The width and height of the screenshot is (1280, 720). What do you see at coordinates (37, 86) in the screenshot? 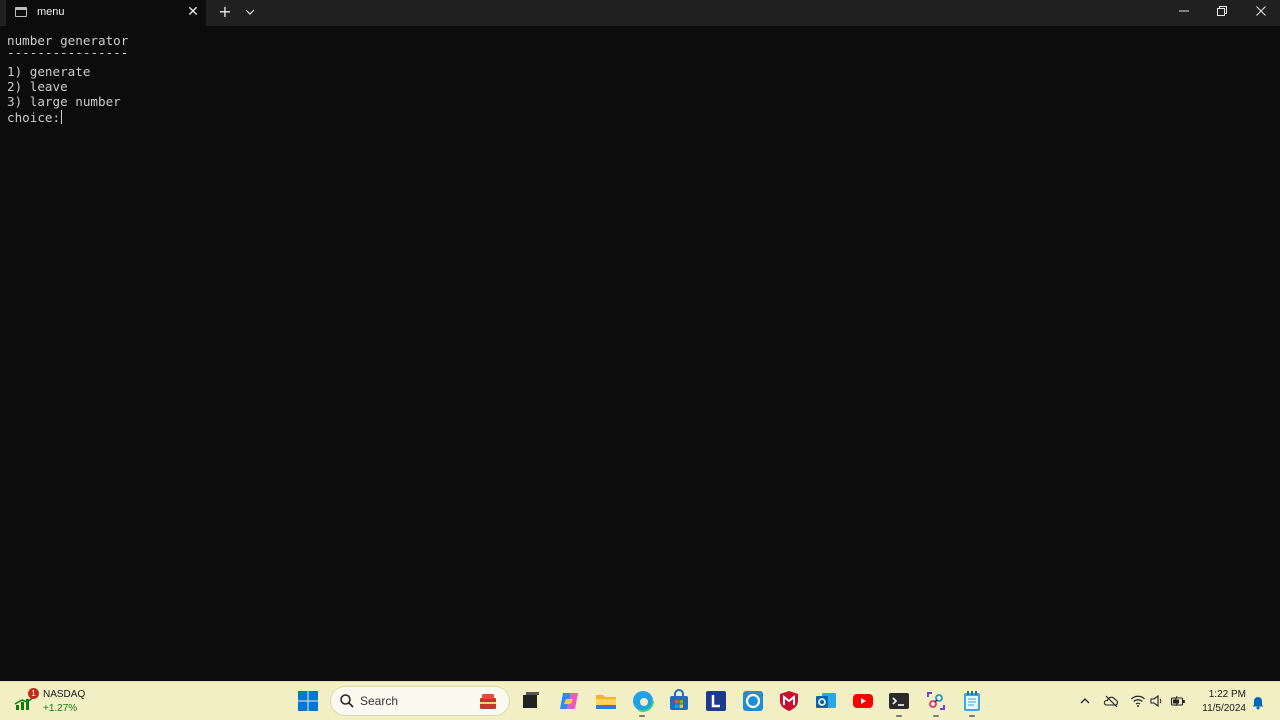
I see `terminal-line: 2) leave` at bounding box center [37, 86].